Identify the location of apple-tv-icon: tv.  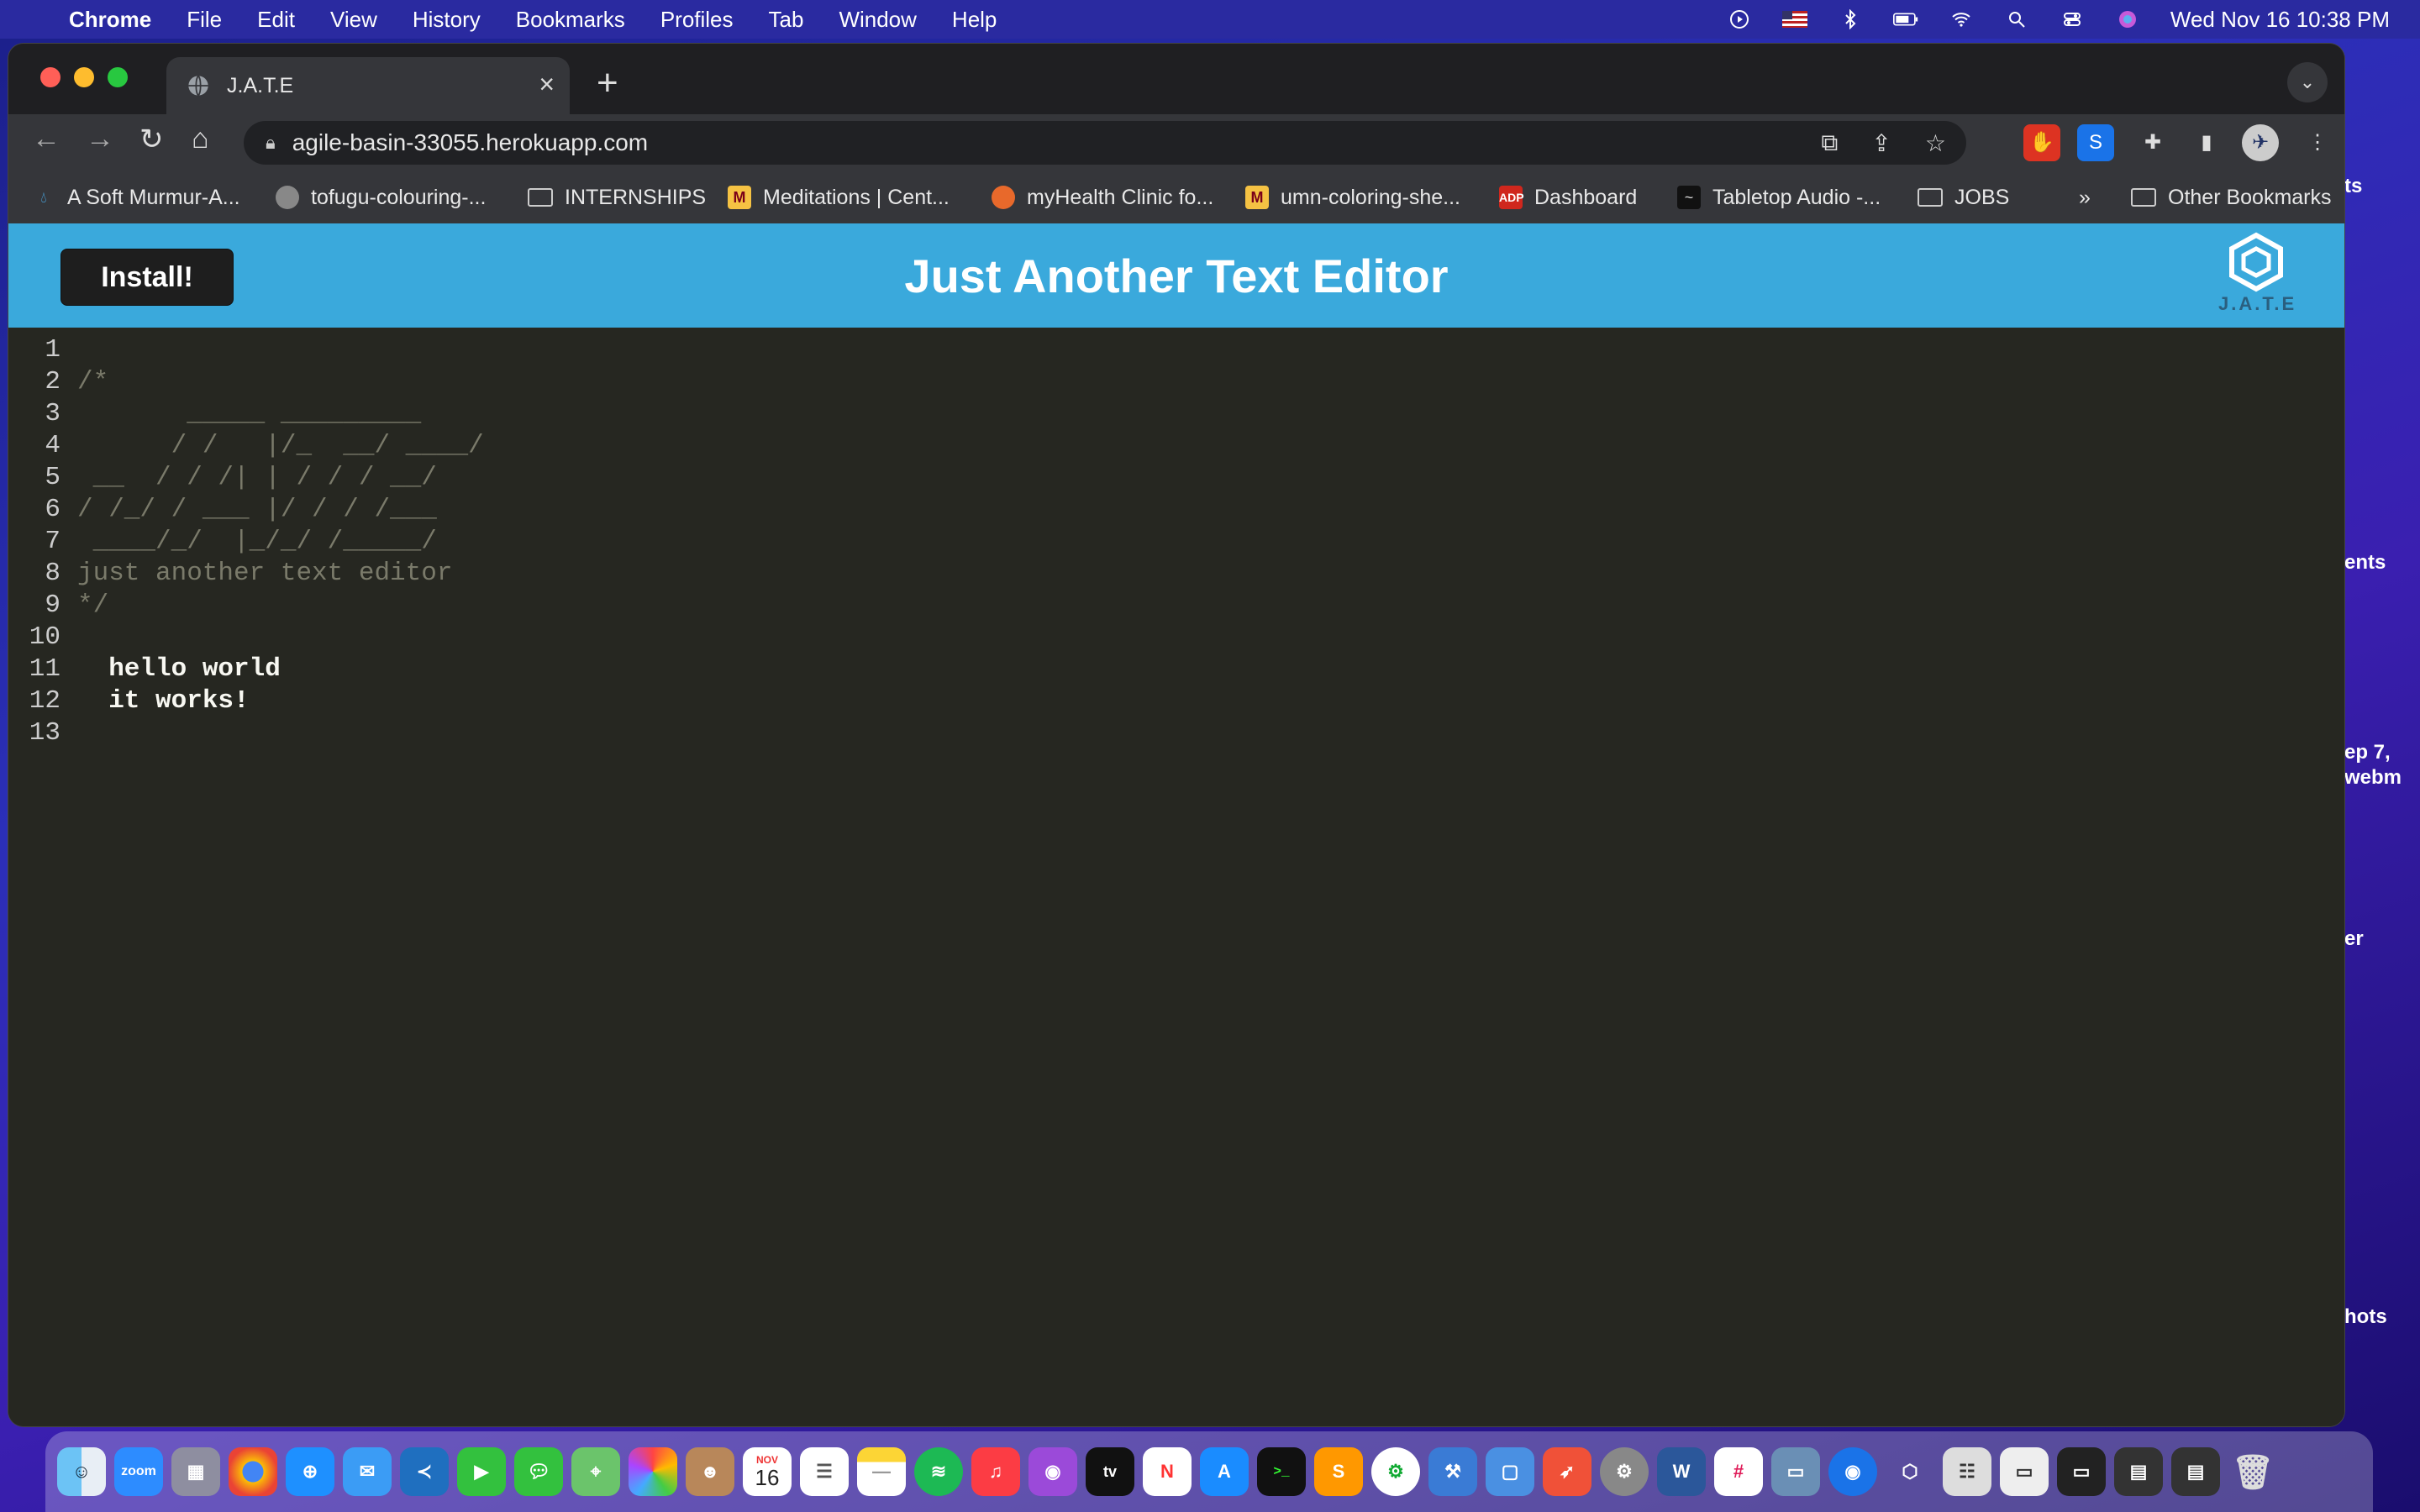
(1110, 1471).